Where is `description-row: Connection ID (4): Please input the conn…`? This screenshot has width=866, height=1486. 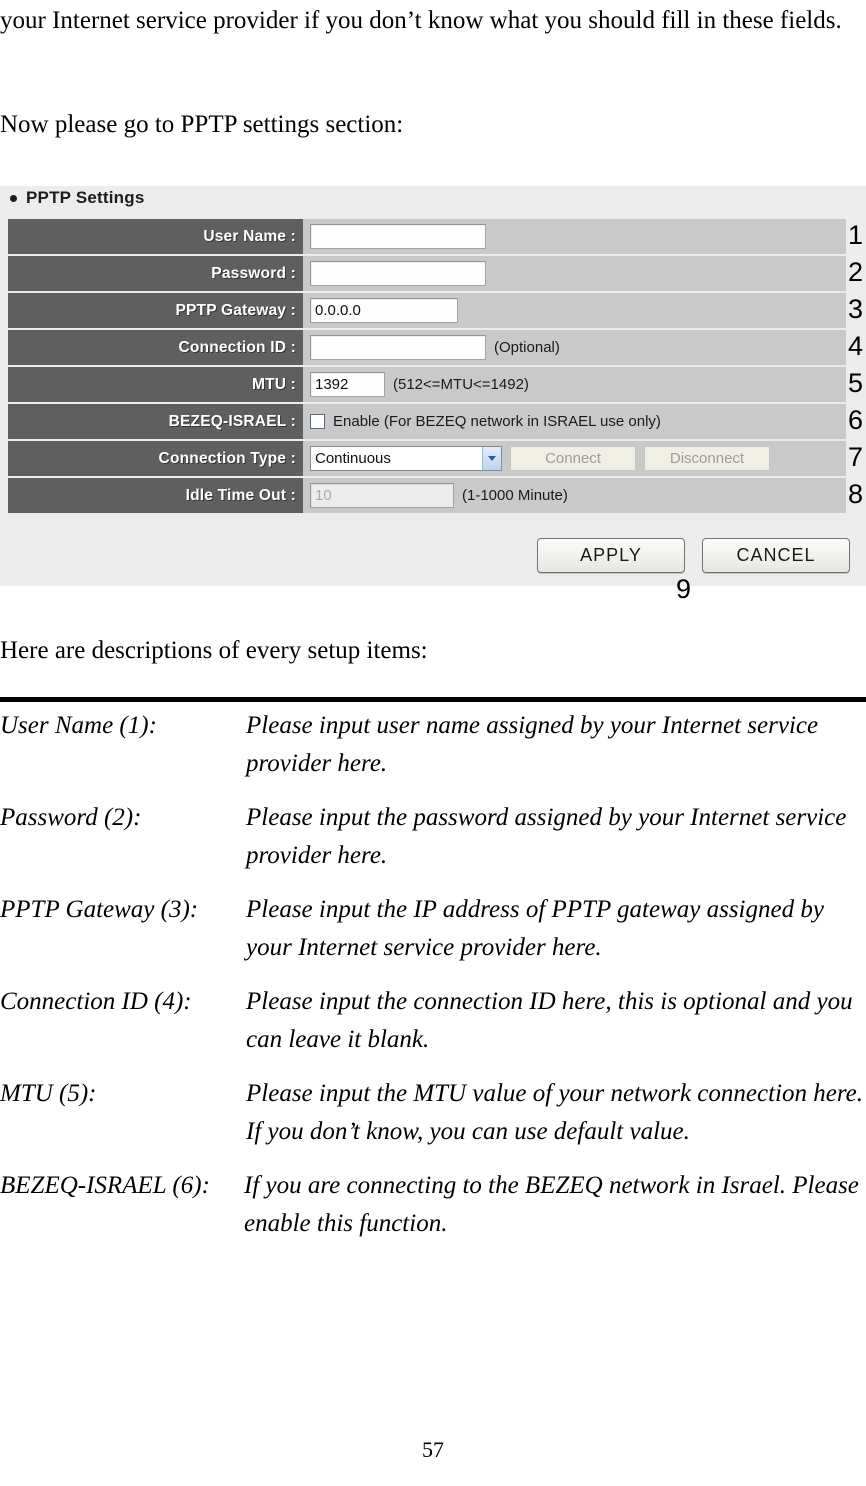 description-row: Connection ID (4): Please input the conn… is located at coordinates (433, 1021).